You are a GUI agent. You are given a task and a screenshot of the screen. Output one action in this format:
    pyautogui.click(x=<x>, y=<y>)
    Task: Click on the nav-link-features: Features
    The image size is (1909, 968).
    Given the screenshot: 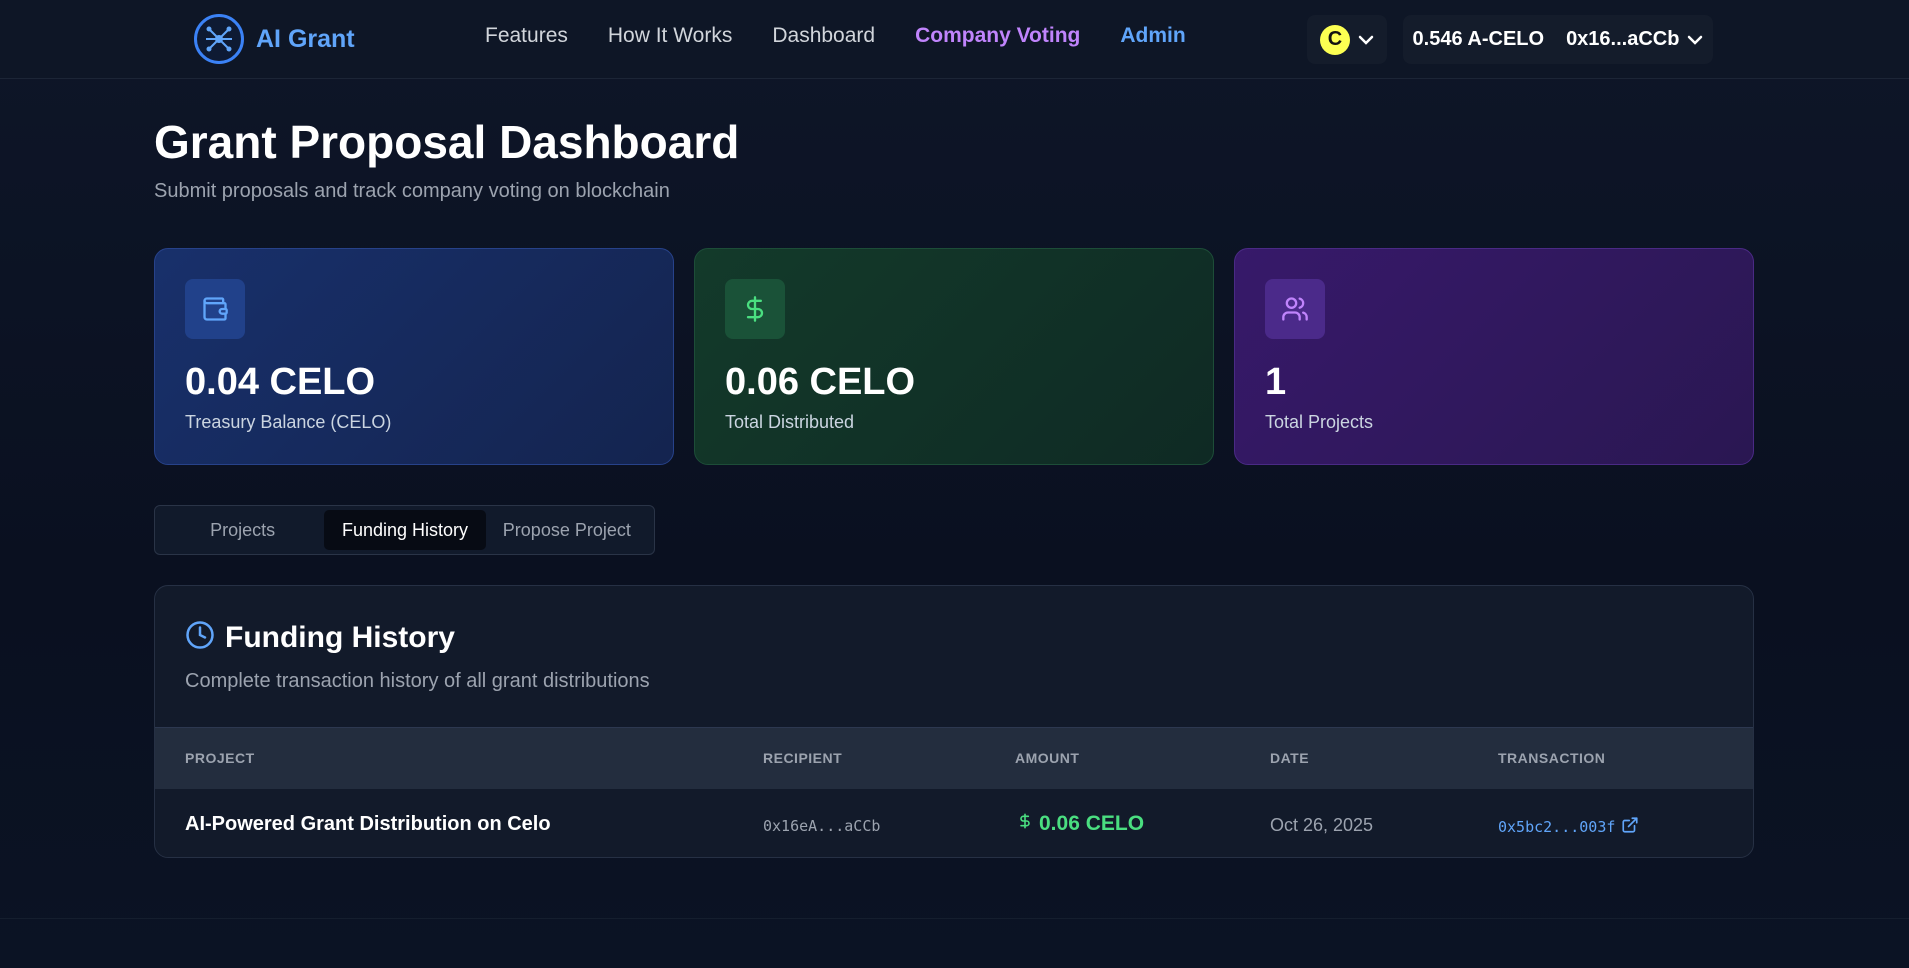 What is the action you would take?
    pyautogui.click(x=526, y=36)
    